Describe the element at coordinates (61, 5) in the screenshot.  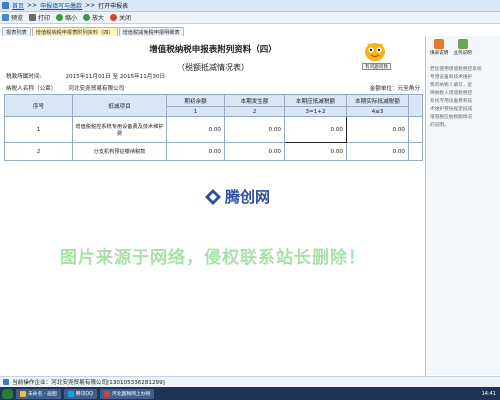
I see `breadcrumb-declaration: 申报填写与缴款` at that location.